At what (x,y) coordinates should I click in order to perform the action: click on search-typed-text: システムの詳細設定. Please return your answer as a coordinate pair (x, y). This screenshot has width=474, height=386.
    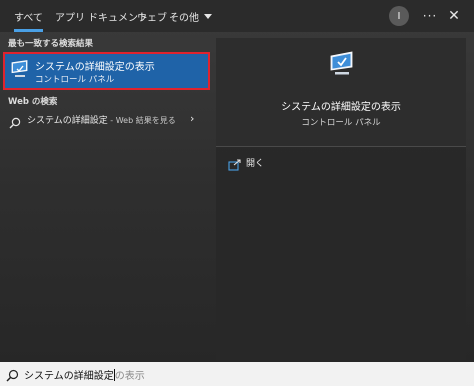
    Looking at the image, I should click on (69, 376).